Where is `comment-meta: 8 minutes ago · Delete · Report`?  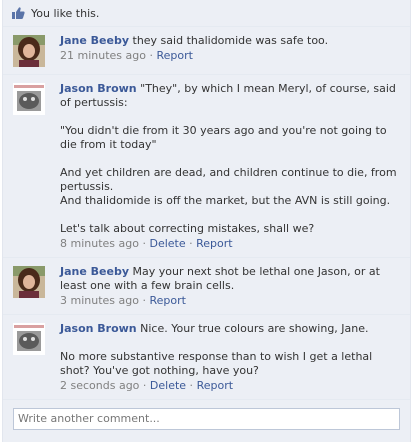 comment-meta: 8 minutes ago · Delete · Report is located at coordinates (146, 243).